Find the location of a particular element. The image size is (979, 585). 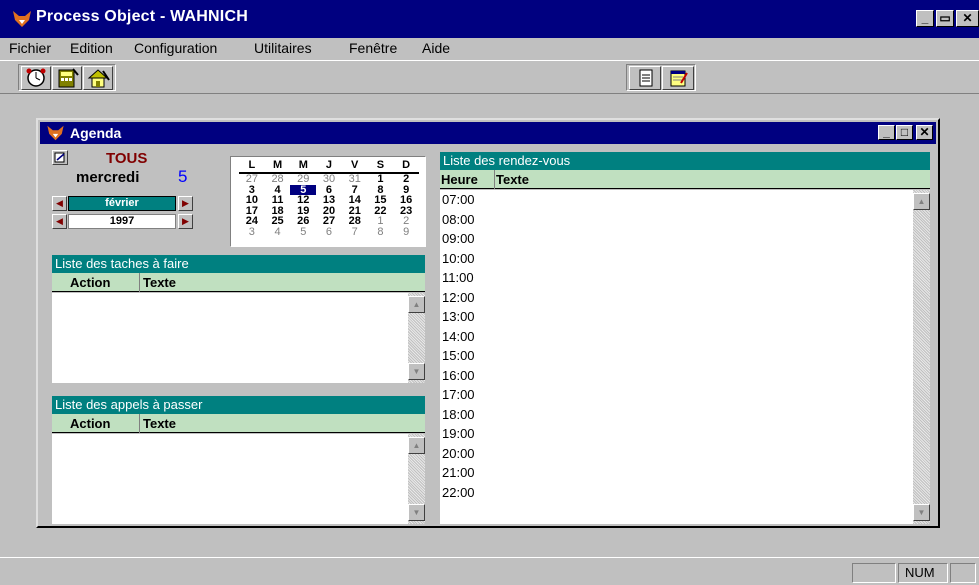

calendar-day: 13 is located at coordinates (329, 200).